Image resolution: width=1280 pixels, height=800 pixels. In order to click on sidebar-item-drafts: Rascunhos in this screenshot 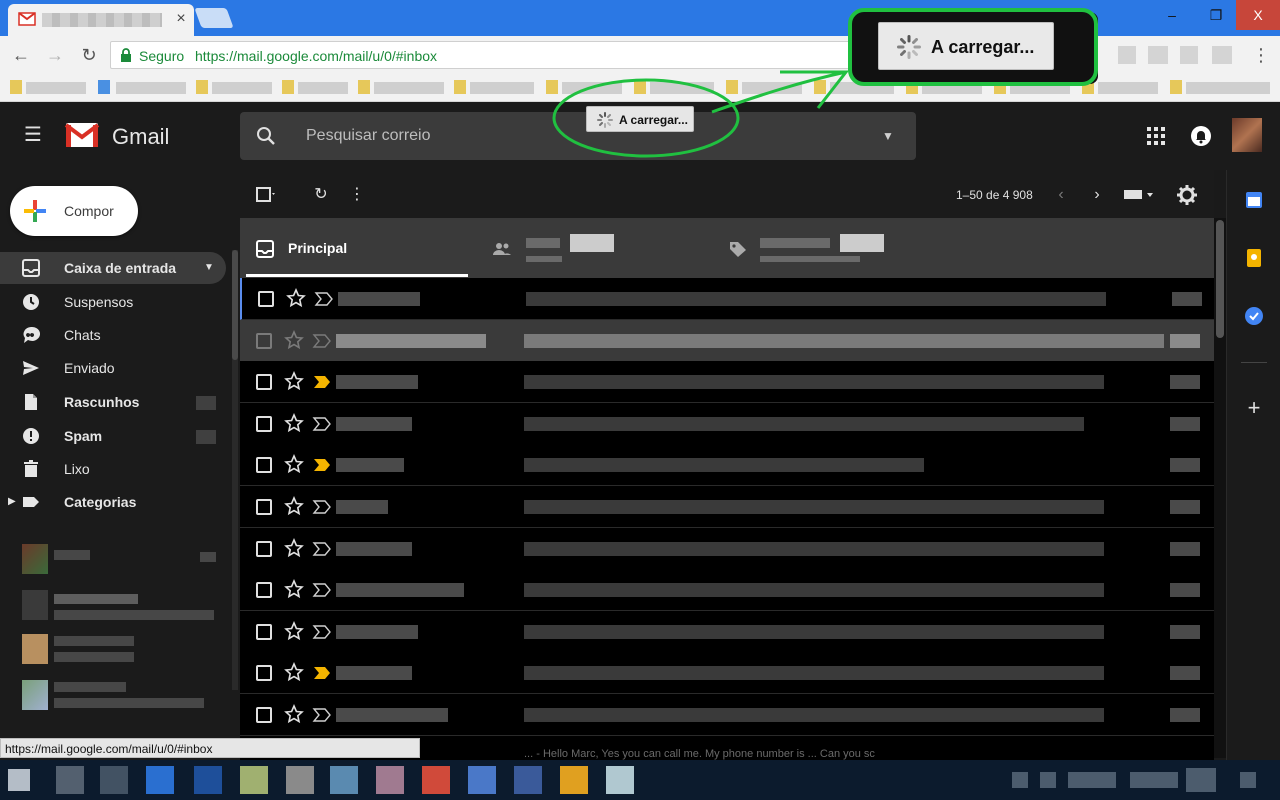, I will do `click(113, 402)`.